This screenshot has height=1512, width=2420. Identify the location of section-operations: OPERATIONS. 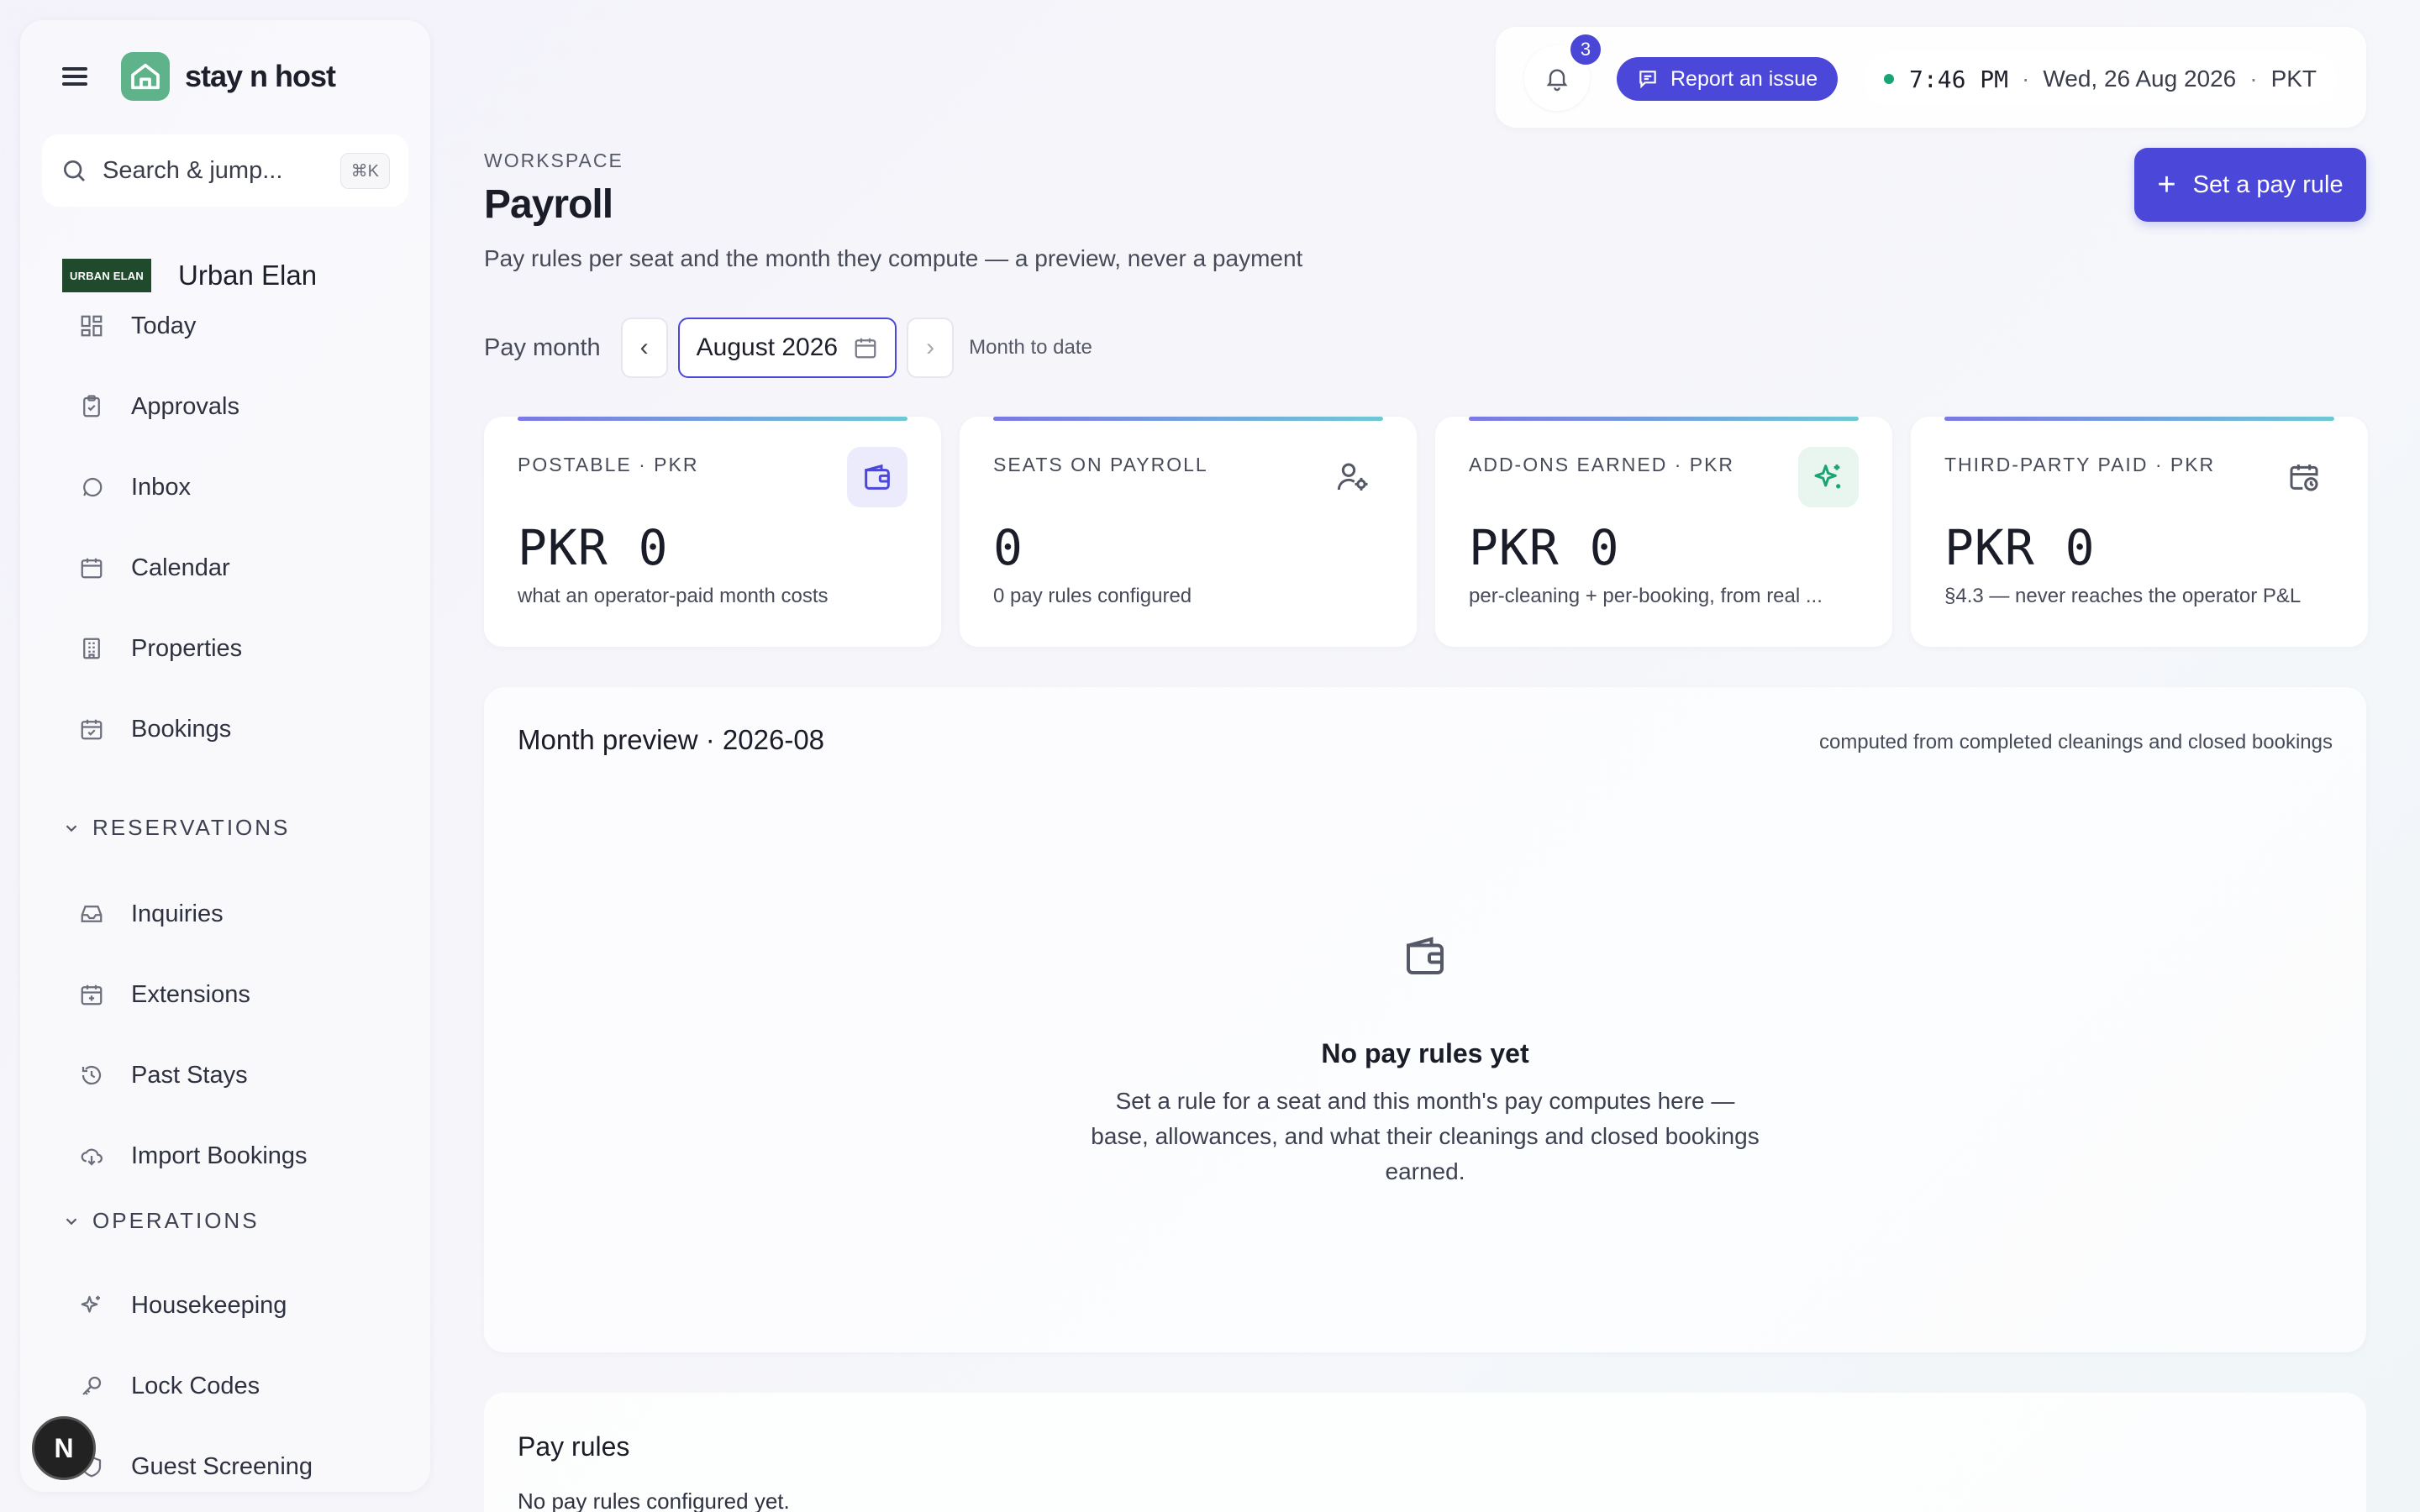
(161, 1221).